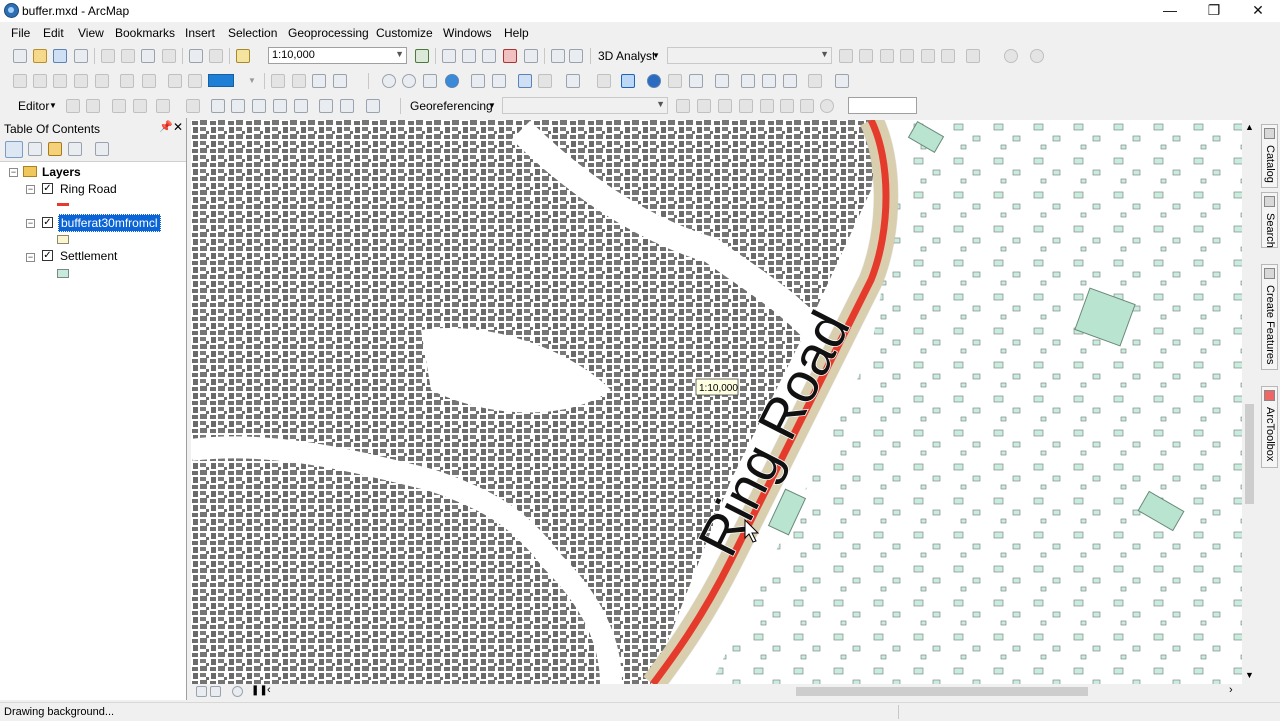 This screenshot has height=721, width=1280. What do you see at coordinates (109, 223) in the screenshot?
I see `layer-buffer-selected: bufferat30mfromcl` at bounding box center [109, 223].